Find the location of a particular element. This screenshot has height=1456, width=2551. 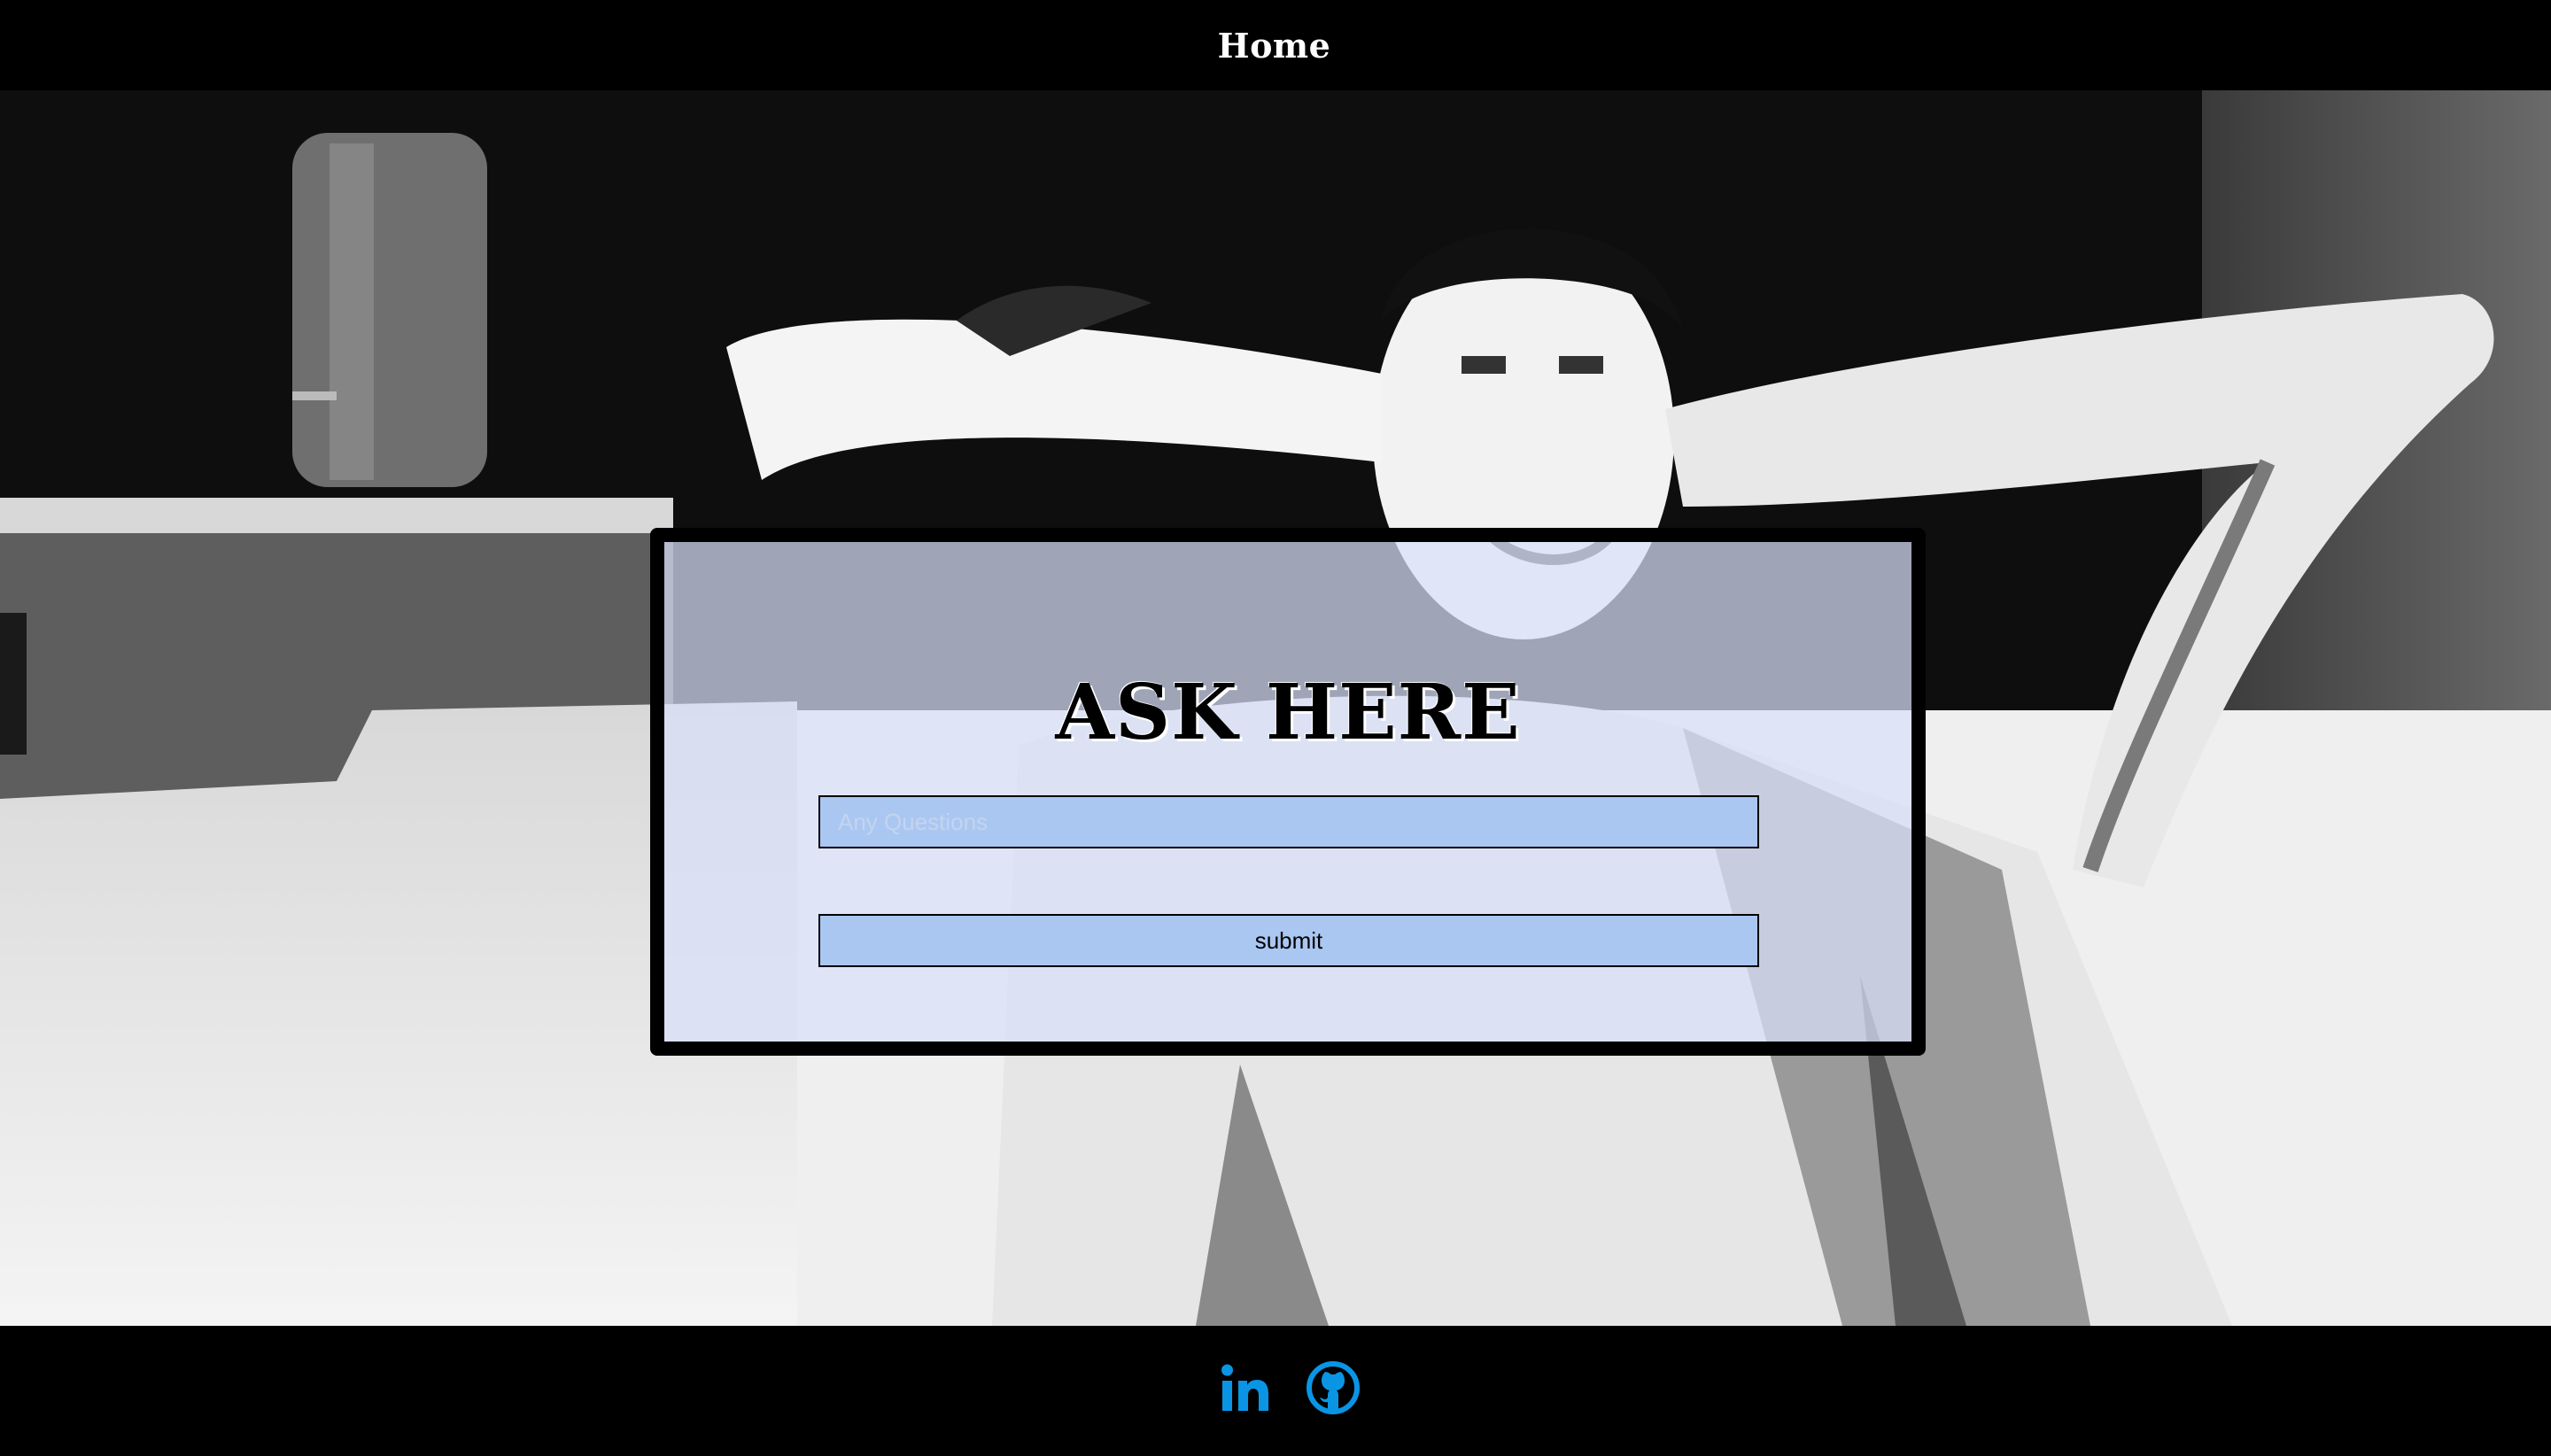

nav-home-link: Home is located at coordinates (1275, 46).